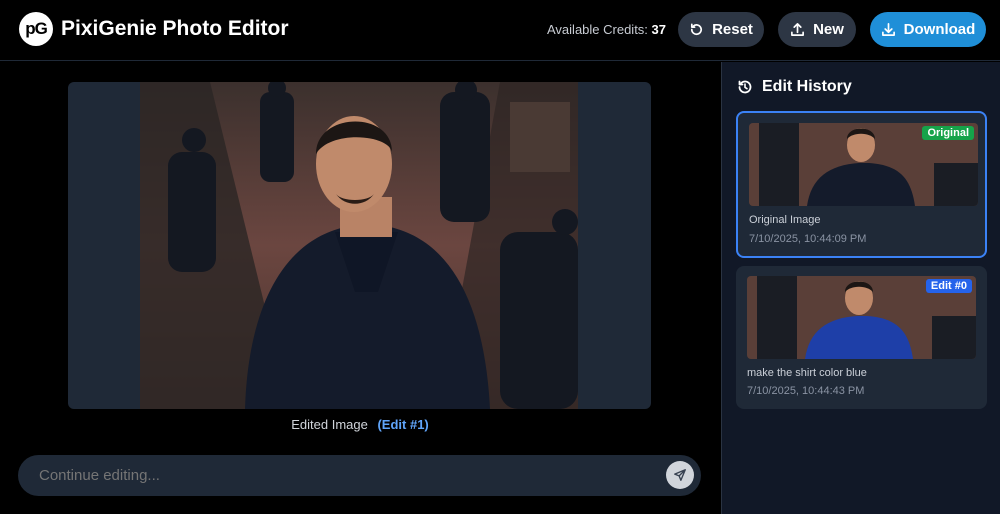  What do you see at coordinates (888, 29) in the screenshot?
I see `download-icon` at bounding box center [888, 29].